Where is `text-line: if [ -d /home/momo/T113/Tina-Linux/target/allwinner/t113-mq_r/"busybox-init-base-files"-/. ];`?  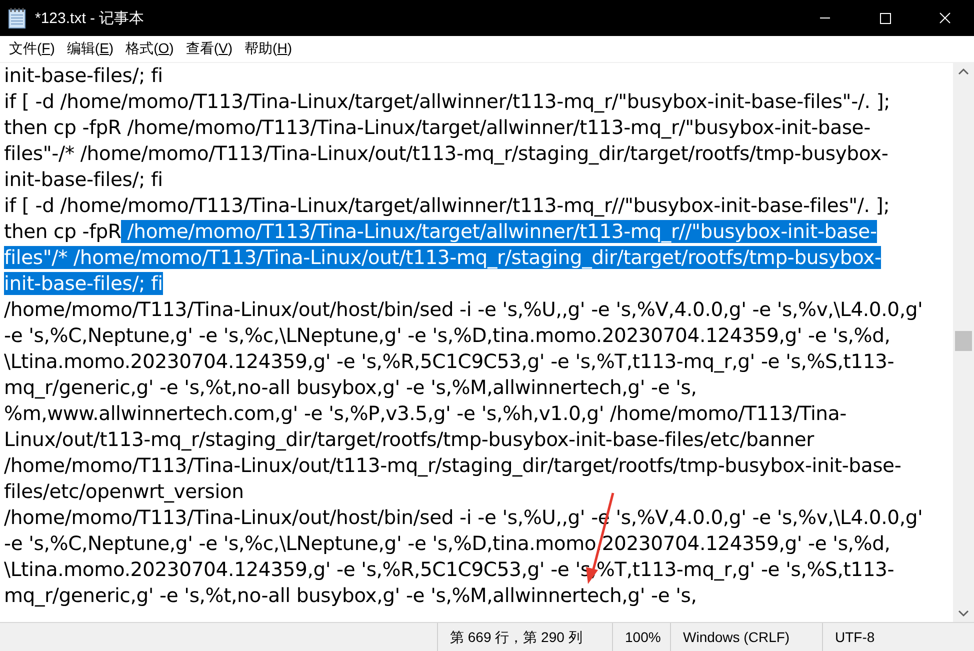 text-line: if [ -d /home/momo/T113/Tina-Linux/target/allwinner/t113-mq_r/"busybox-init-base-files"-/. ]; is located at coordinates (447, 101).